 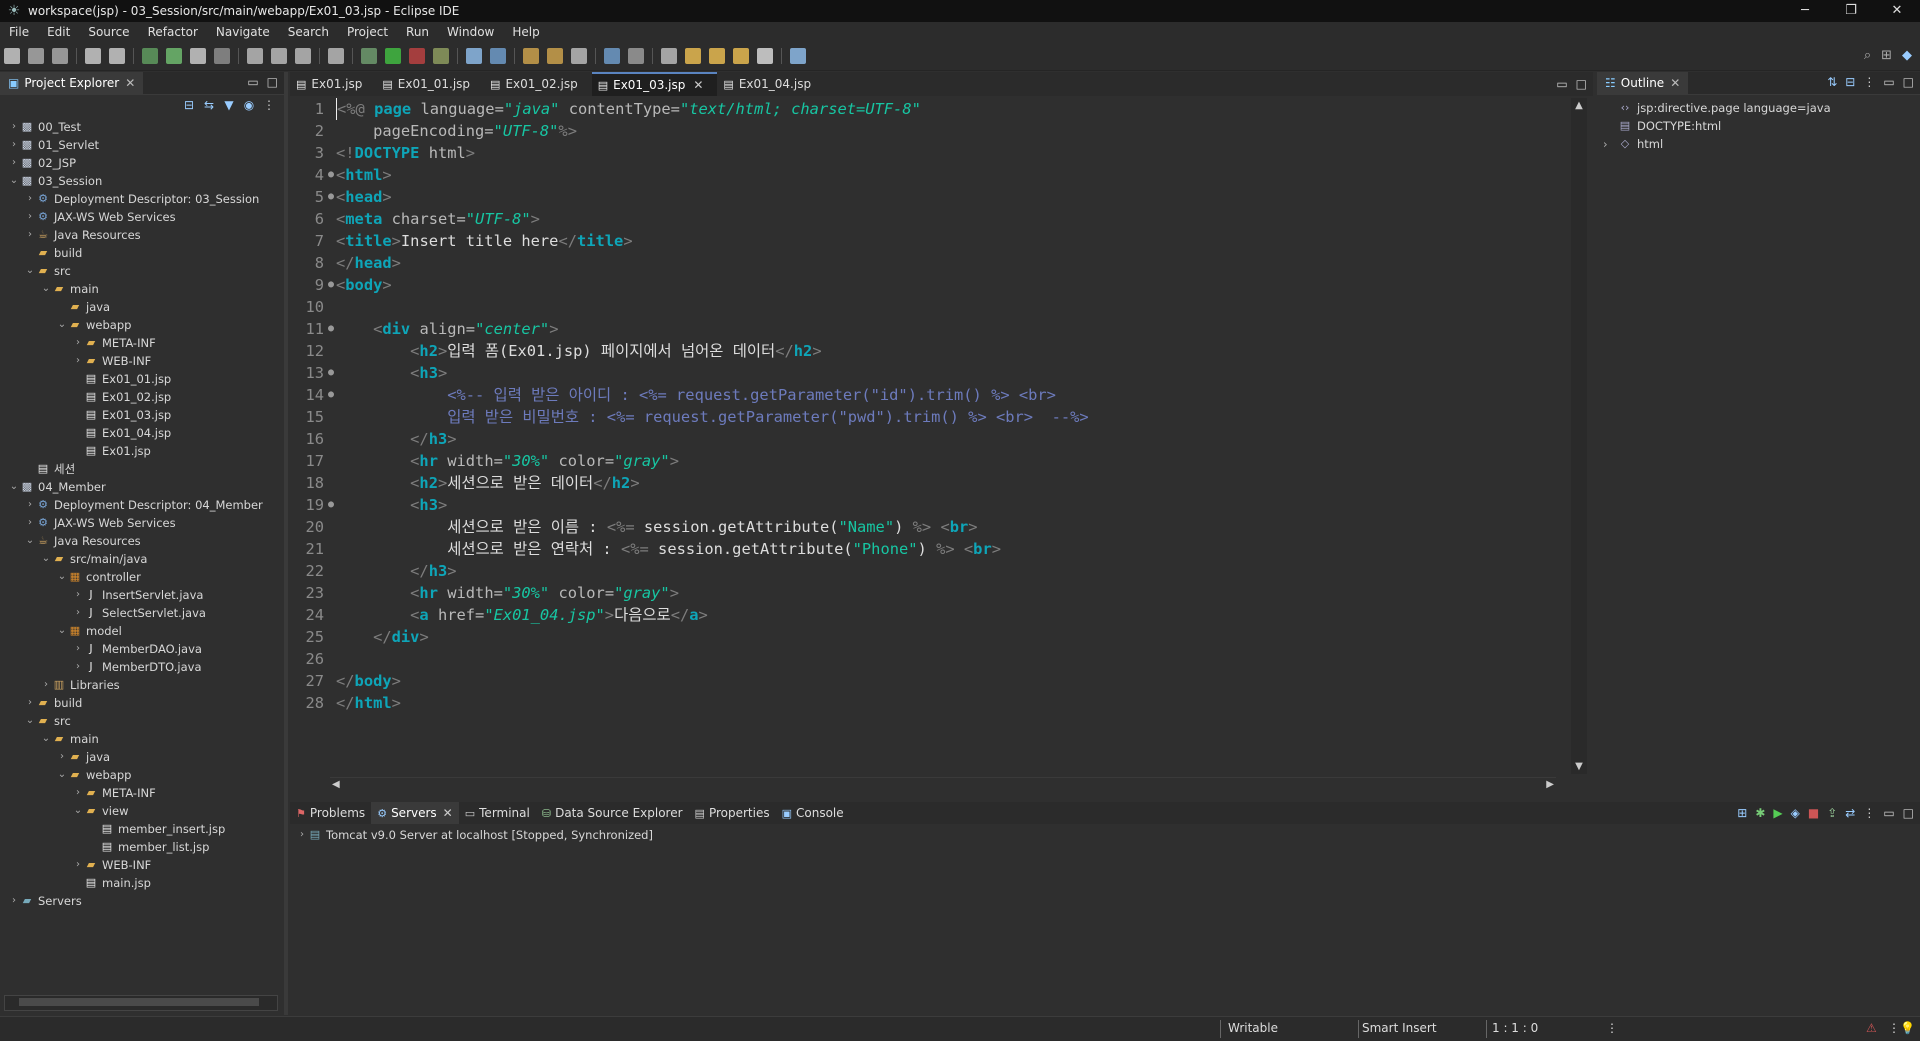 I want to click on code-line: 7 <title>Insert title here</title>, so click(x=925, y=241).